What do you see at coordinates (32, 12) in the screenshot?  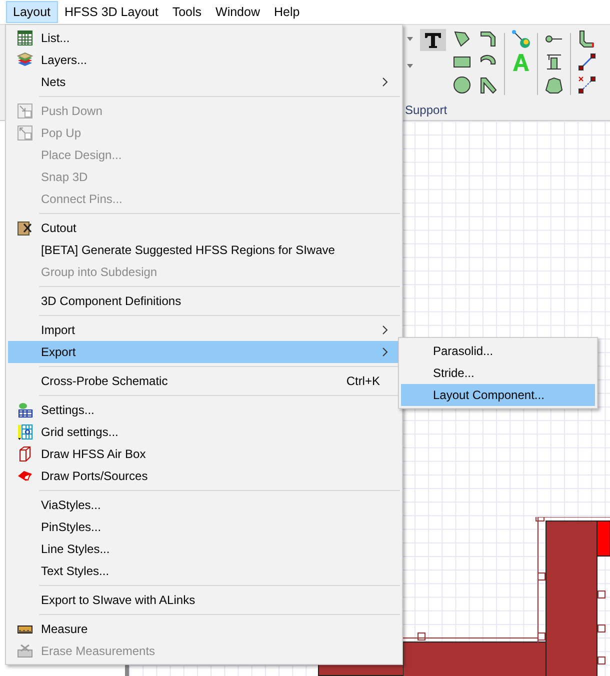 I see `menu-bar-item: Layout` at bounding box center [32, 12].